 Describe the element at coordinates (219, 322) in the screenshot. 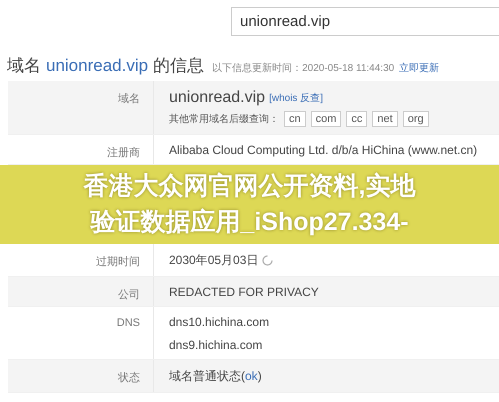

I see `field-value: dns10.hichina.com` at that location.